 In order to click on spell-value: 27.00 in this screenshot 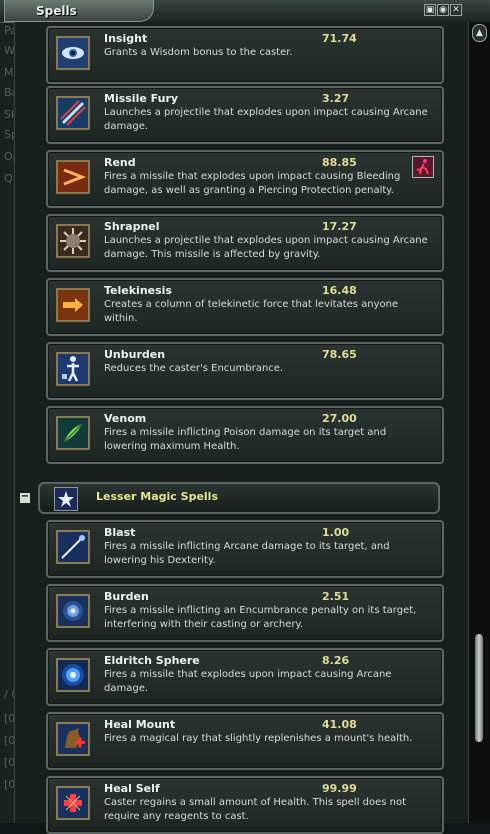, I will do `click(339, 418)`.